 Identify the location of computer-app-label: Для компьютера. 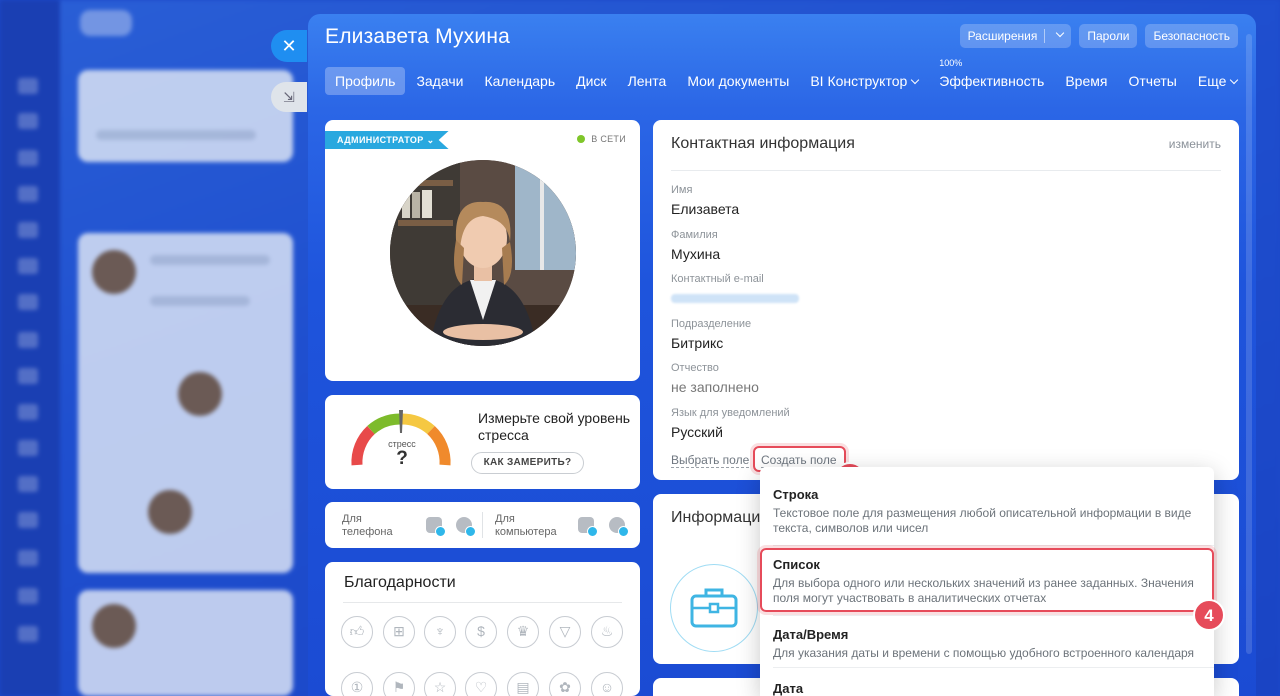
(526, 525).